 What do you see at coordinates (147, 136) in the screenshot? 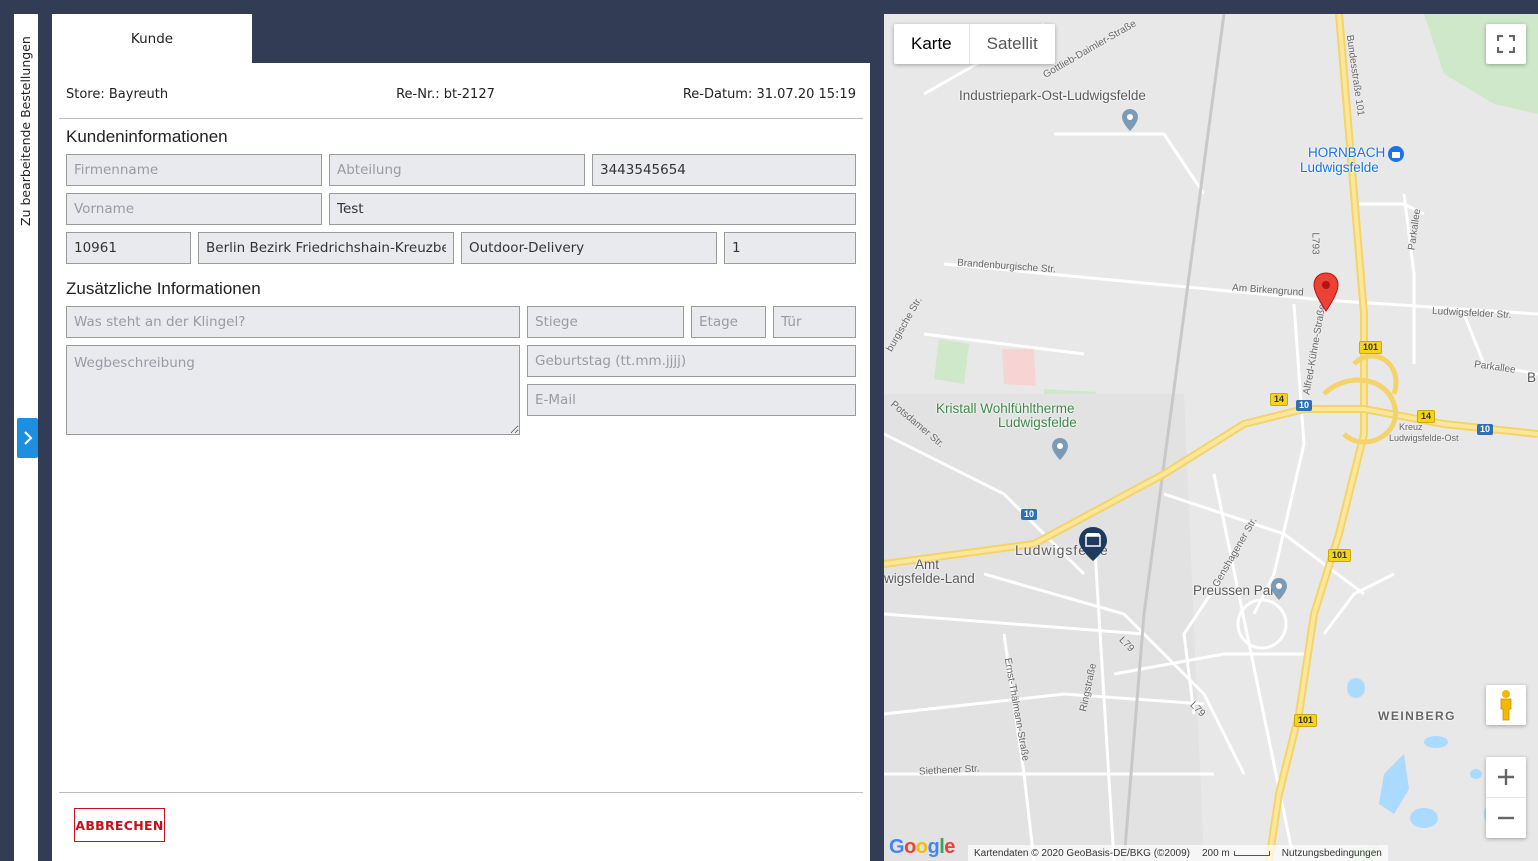
I see `customer-section-title: Kundeninformationen` at bounding box center [147, 136].